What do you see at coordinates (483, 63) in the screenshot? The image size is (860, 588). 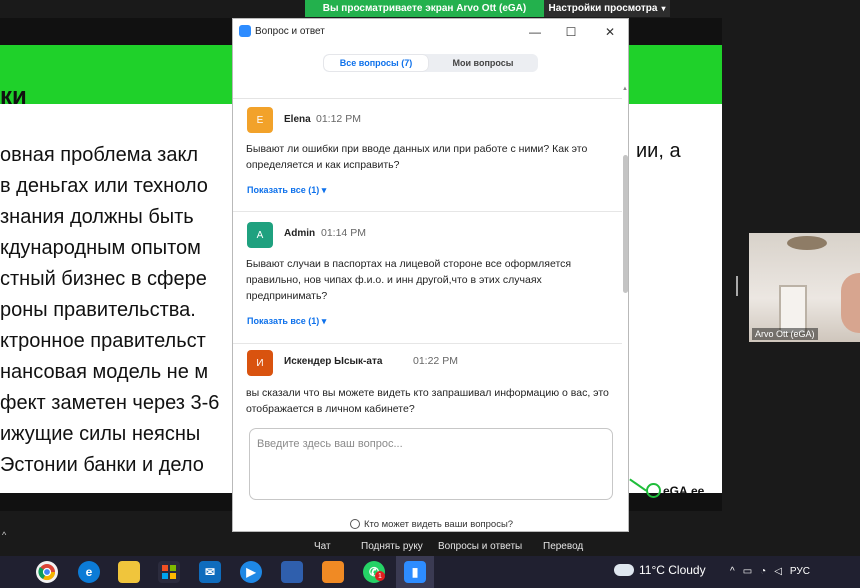 I see `tab-my-questions: Мои вопросы` at bounding box center [483, 63].